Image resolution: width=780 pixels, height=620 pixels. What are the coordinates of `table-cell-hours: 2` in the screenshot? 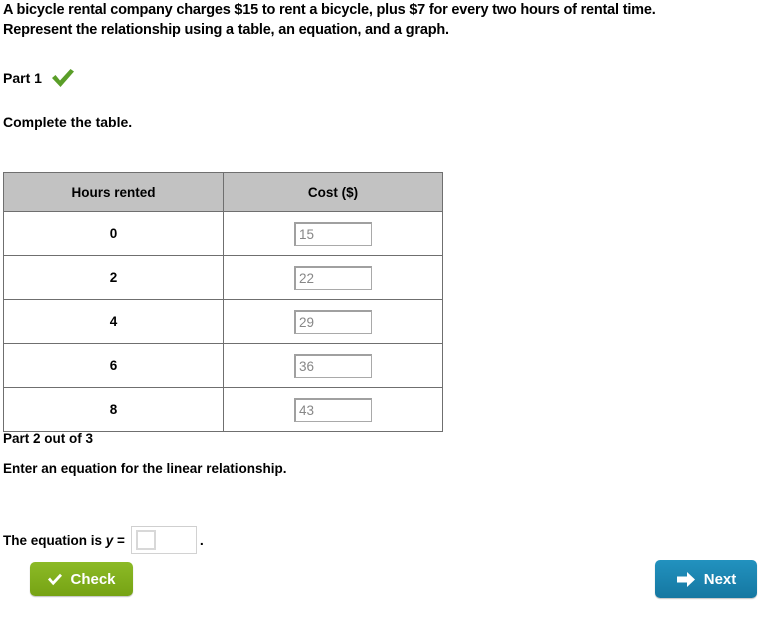 It's located at (113, 277).